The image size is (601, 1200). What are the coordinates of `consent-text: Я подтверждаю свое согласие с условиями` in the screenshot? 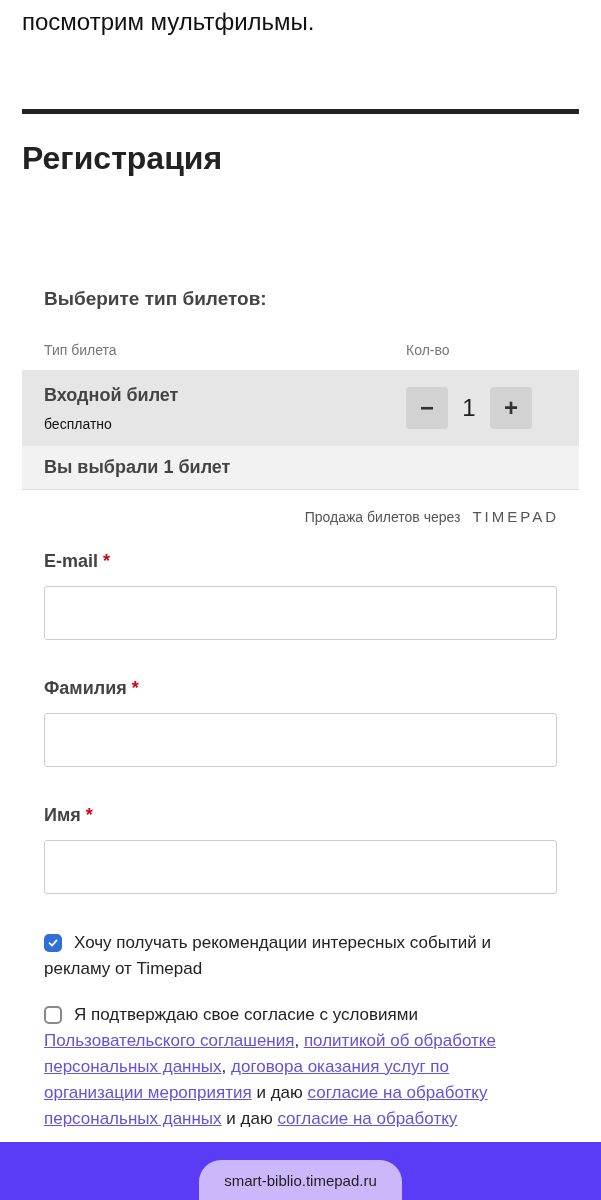 It's located at (246, 1015).